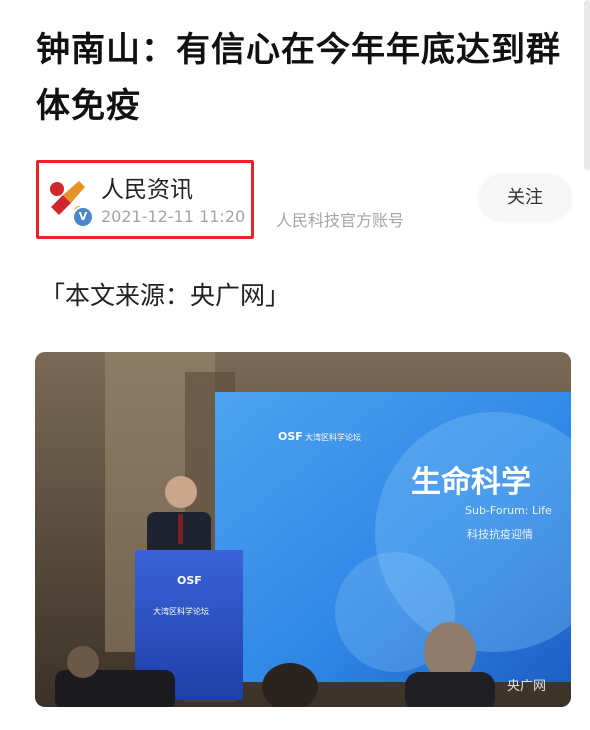 This screenshot has width=590, height=730. I want to click on post-timestamp: 2021-12-11 11:20, so click(173, 216).